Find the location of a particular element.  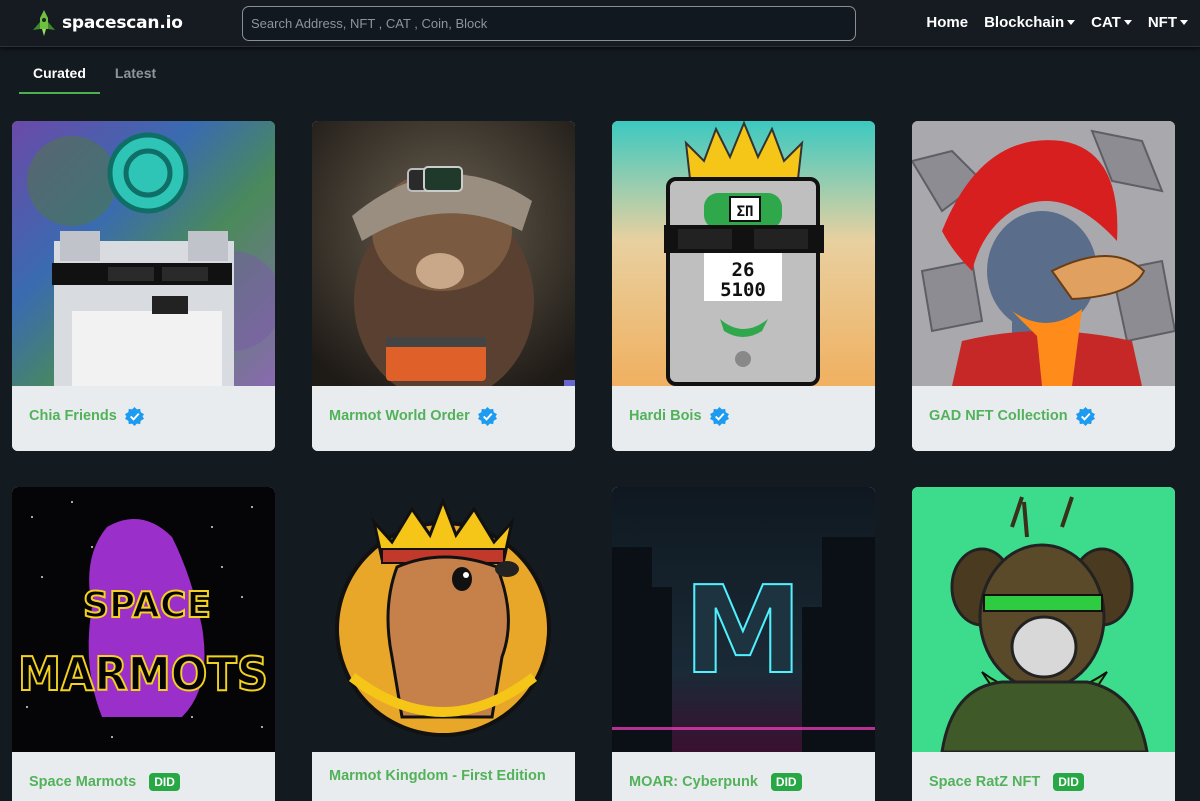

collection-tabs: Curated Latest is located at coordinates (94, 77).